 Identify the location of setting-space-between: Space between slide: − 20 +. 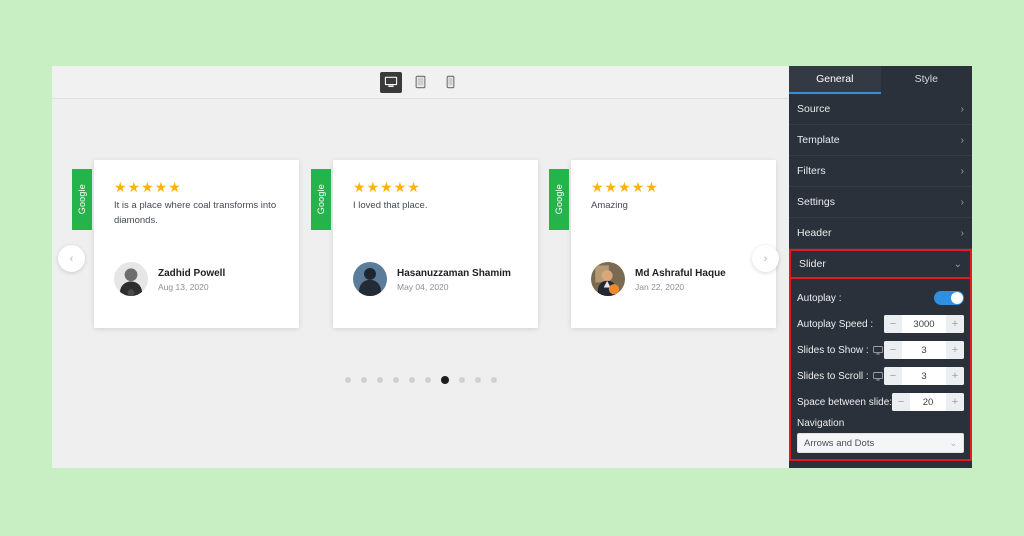
(880, 402).